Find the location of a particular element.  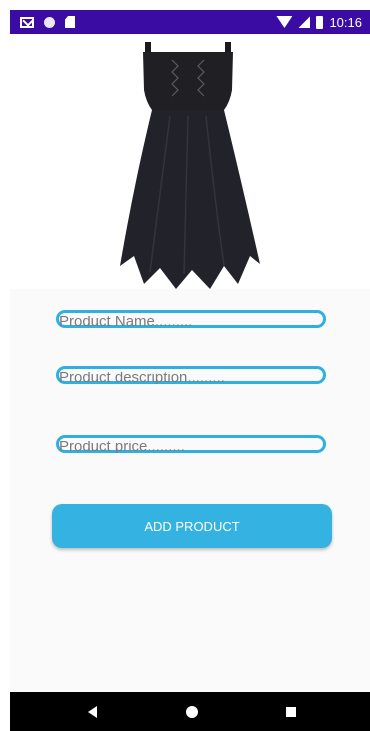

home-icon is located at coordinates (192, 712).